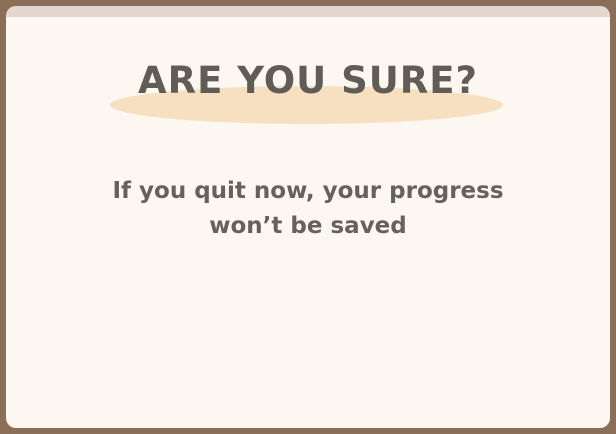 This screenshot has width=616, height=434. I want to click on dialog-top-strip, so click(308, 11).